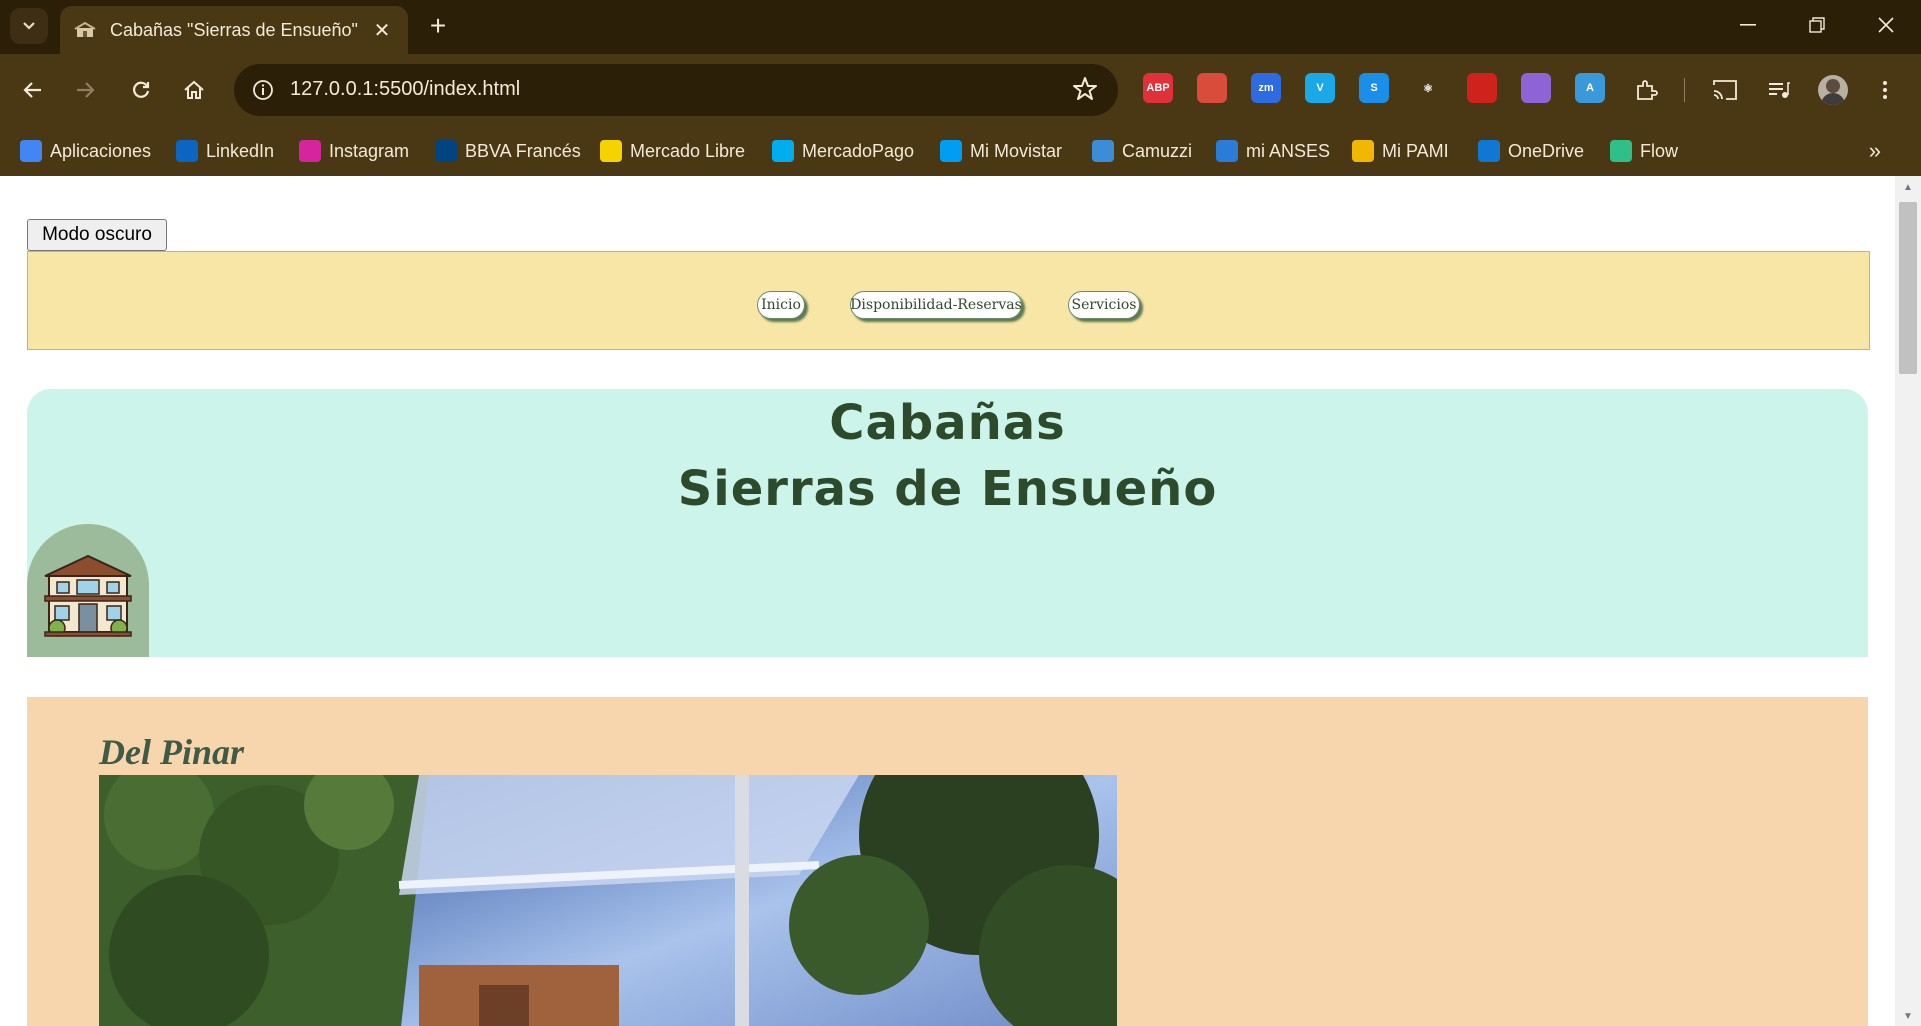 This screenshot has width=1921, height=1026. Describe the element at coordinates (369, 150) in the screenshot. I see `bookmark-label: Instagram` at that location.